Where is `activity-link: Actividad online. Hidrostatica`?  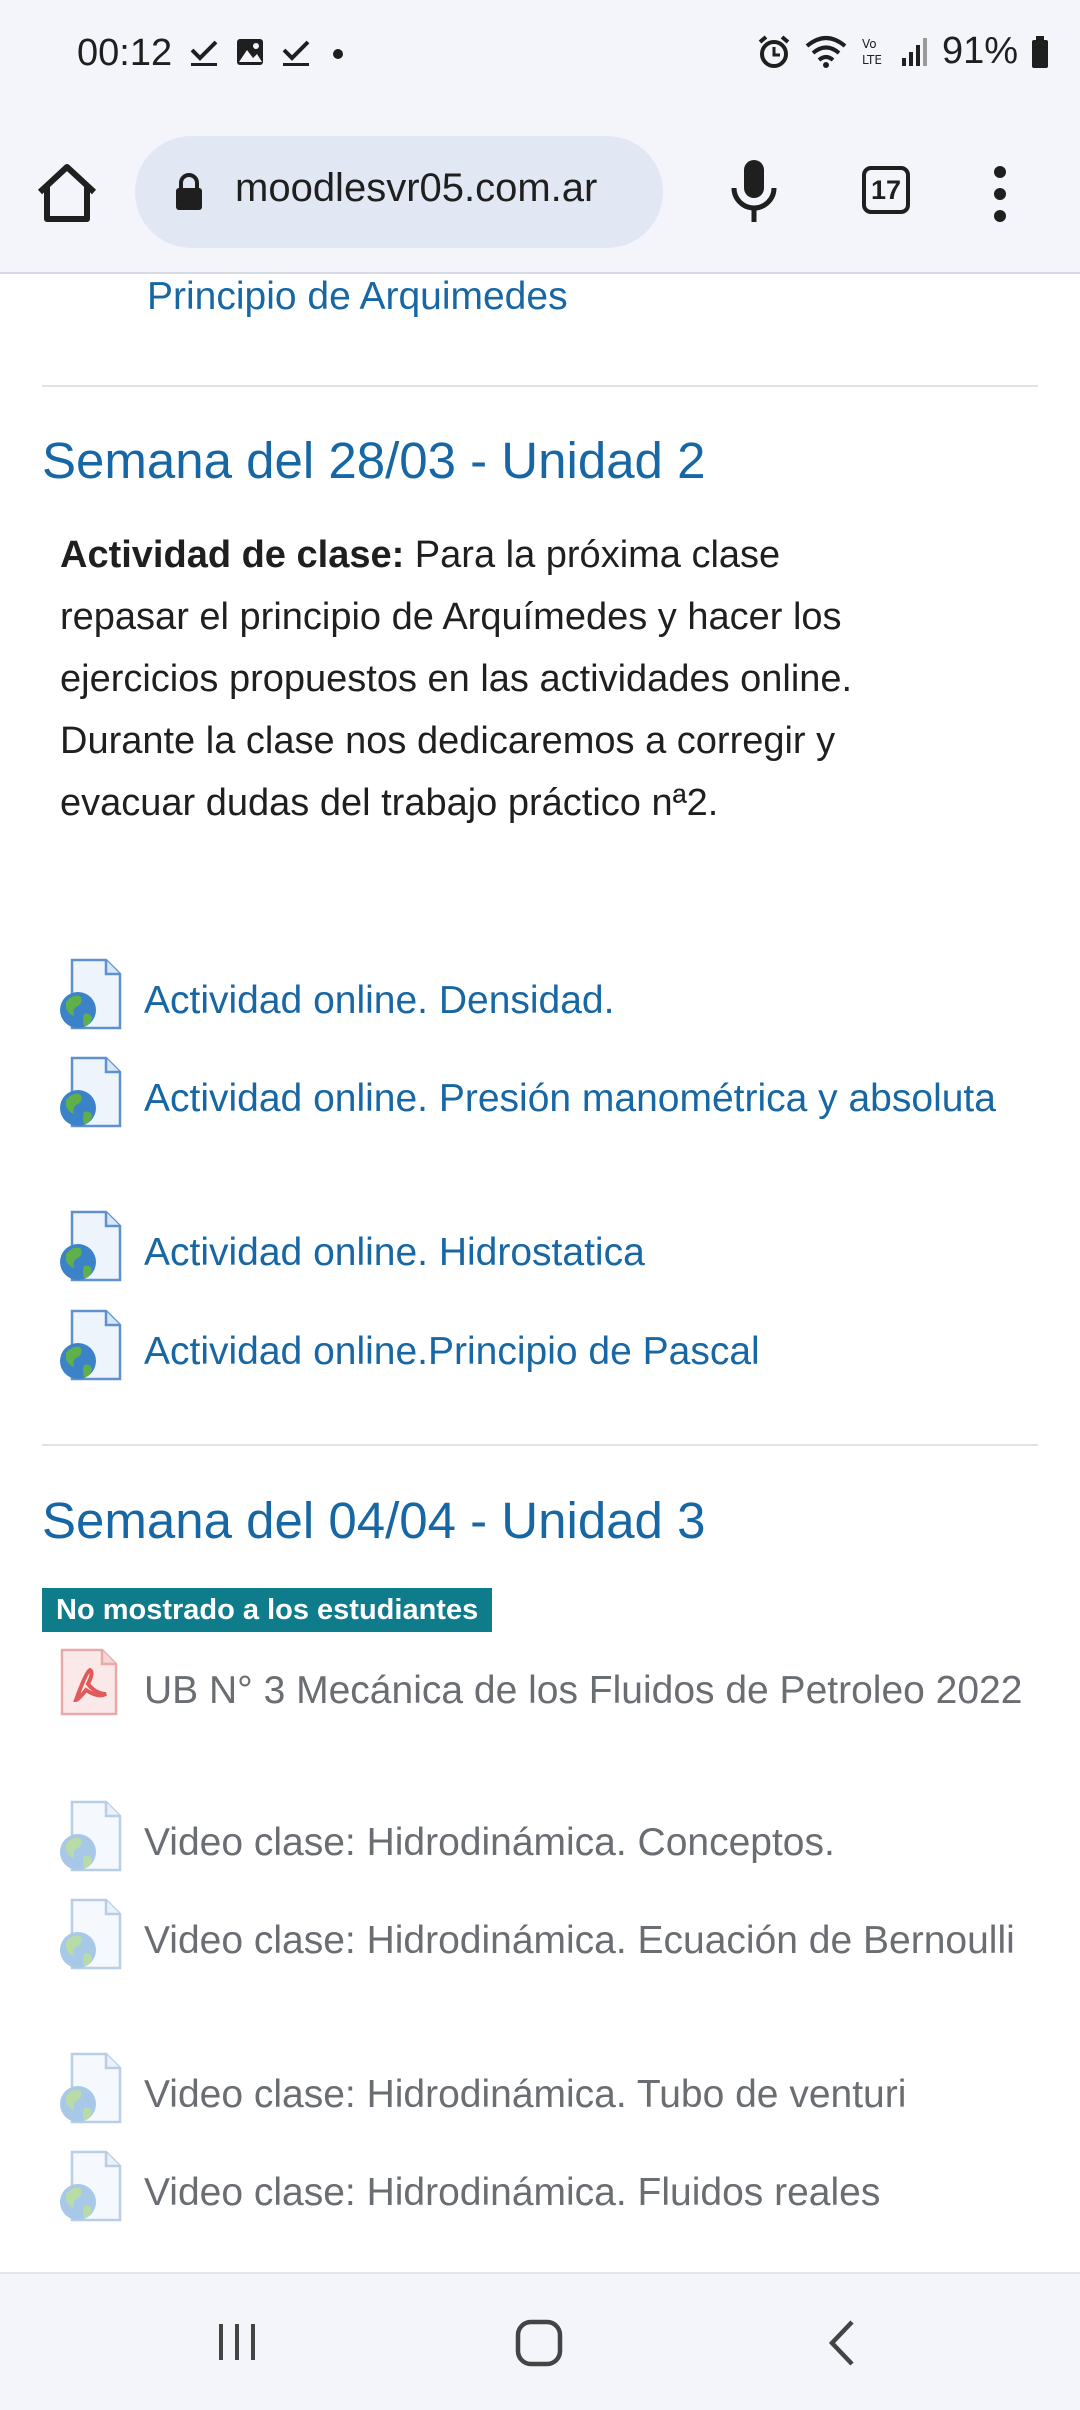 activity-link: Actividad online. Hidrostatica is located at coordinates (584, 1253).